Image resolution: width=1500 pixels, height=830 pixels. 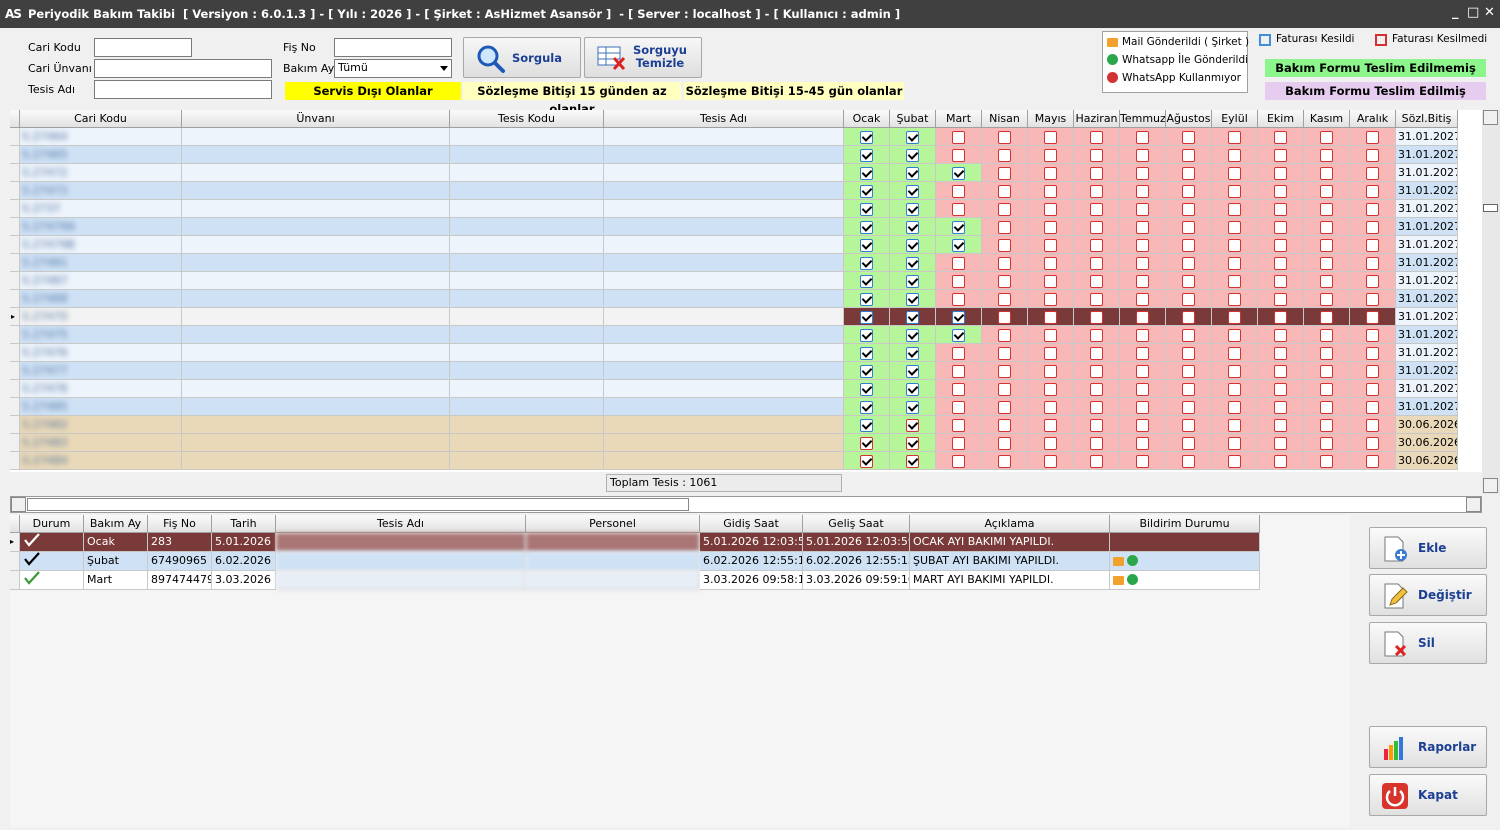 I want to click on column-header: Tesis Adı, so click(x=401, y=524).